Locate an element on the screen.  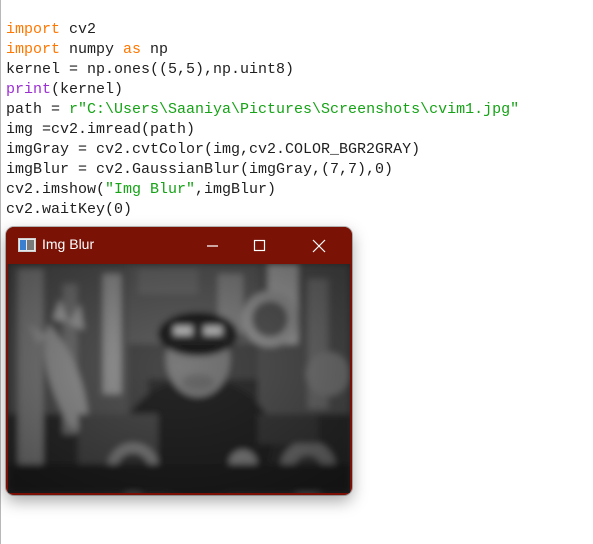
editor-left-border is located at coordinates (0, 272).